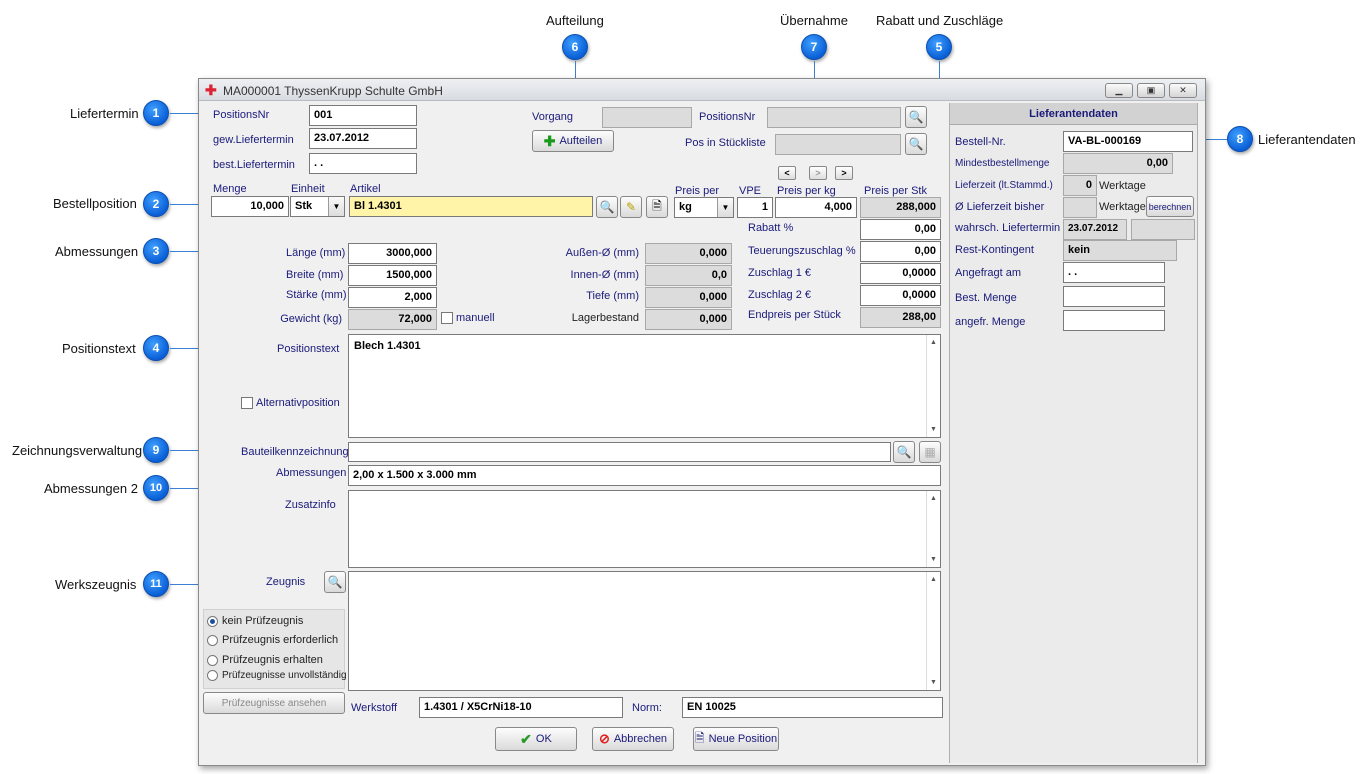  I want to click on preis-per-select: kg ▼, so click(704, 207).